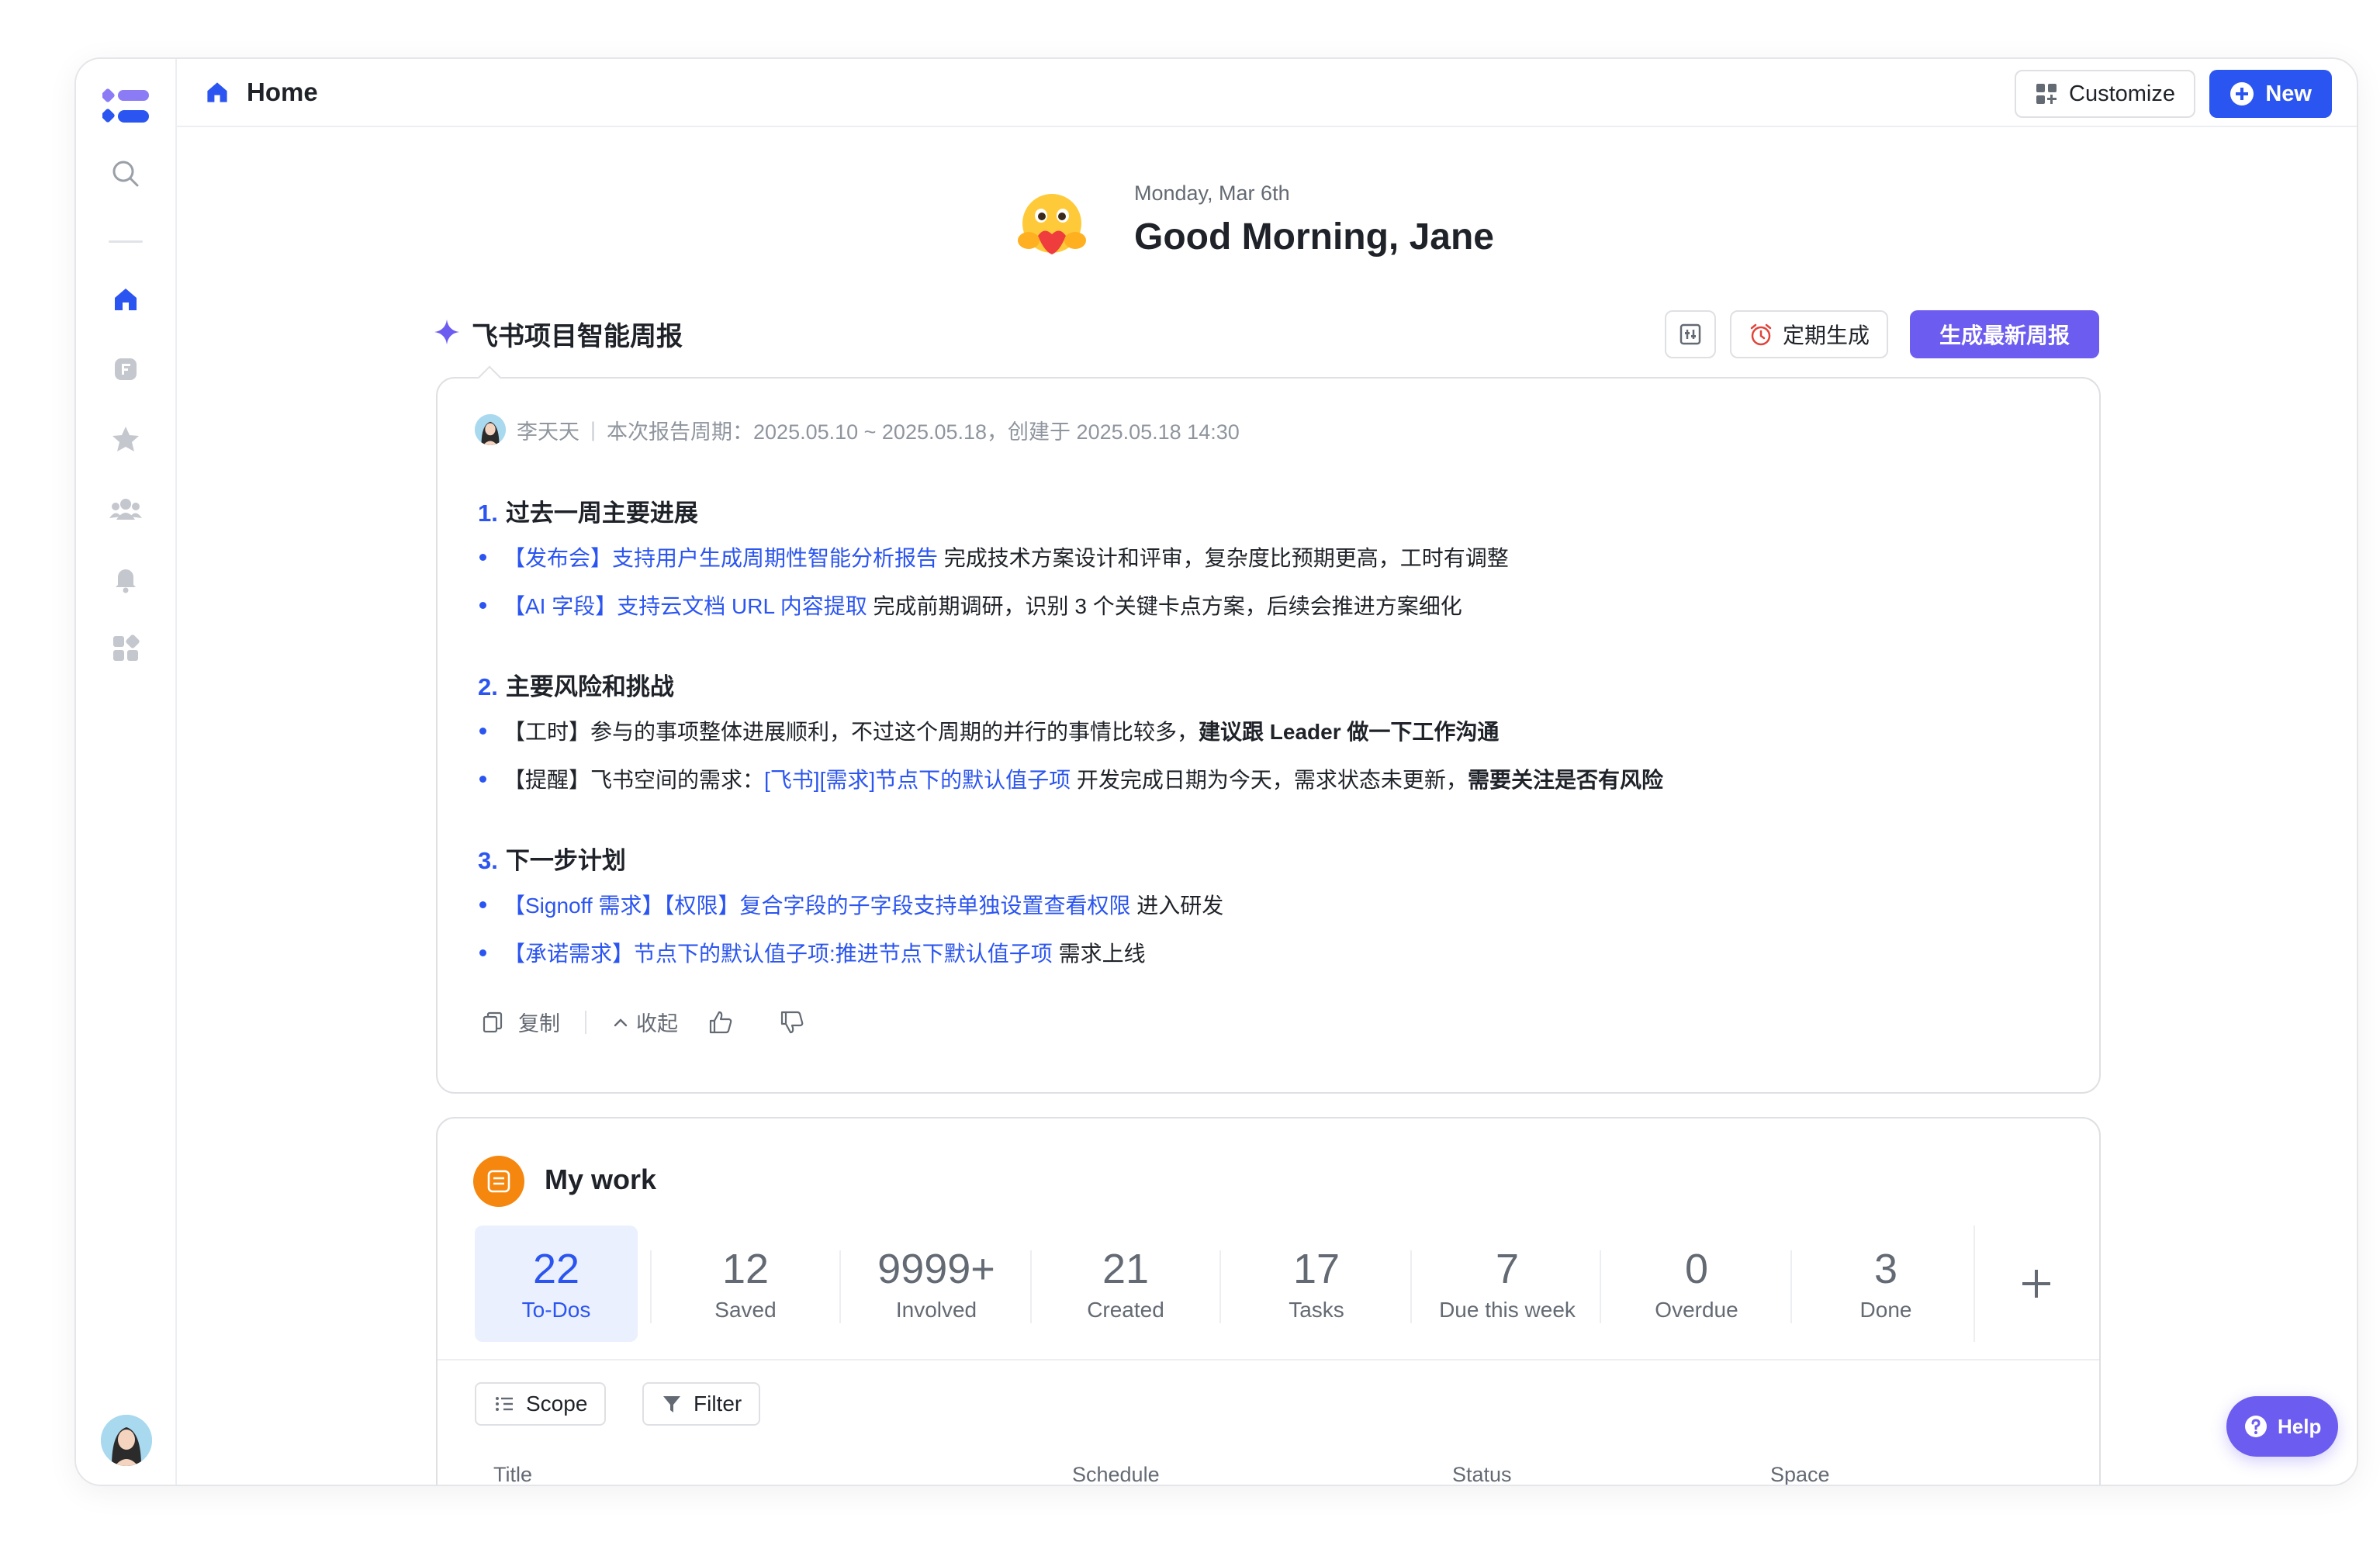  Describe the element at coordinates (792, 1022) in the screenshot. I see `thumbs-down-icon` at that location.